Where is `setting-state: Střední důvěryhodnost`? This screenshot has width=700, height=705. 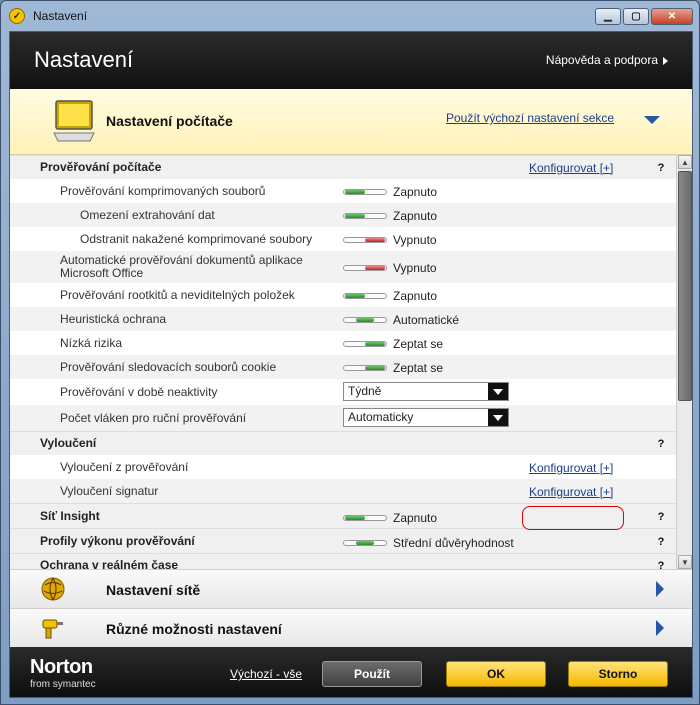 setting-state: Střední důvěryhodnost is located at coordinates (453, 543).